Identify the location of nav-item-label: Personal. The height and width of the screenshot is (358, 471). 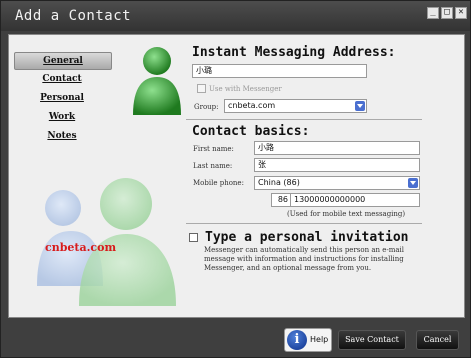
(62, 98).